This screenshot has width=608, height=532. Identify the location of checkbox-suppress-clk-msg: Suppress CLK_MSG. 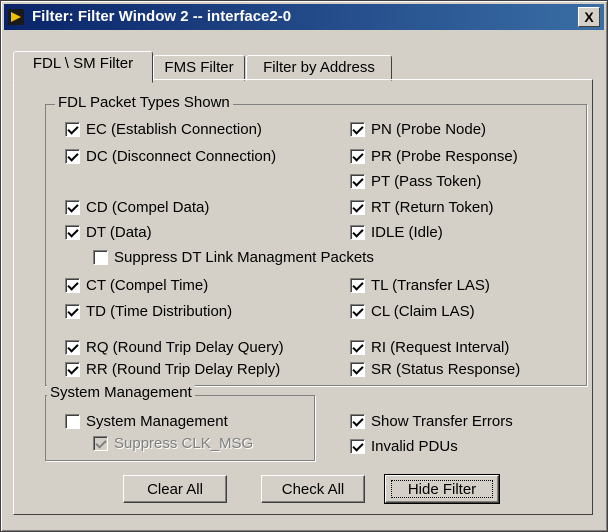
(173, 443).